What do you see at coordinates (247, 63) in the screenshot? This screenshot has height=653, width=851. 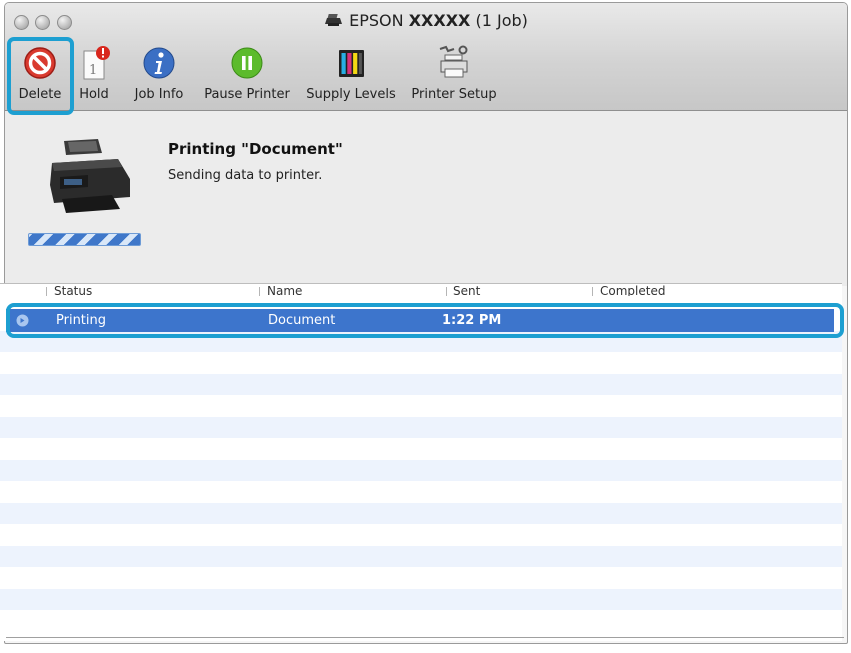 I see `pause-icon` at bounding box center [247, 63].